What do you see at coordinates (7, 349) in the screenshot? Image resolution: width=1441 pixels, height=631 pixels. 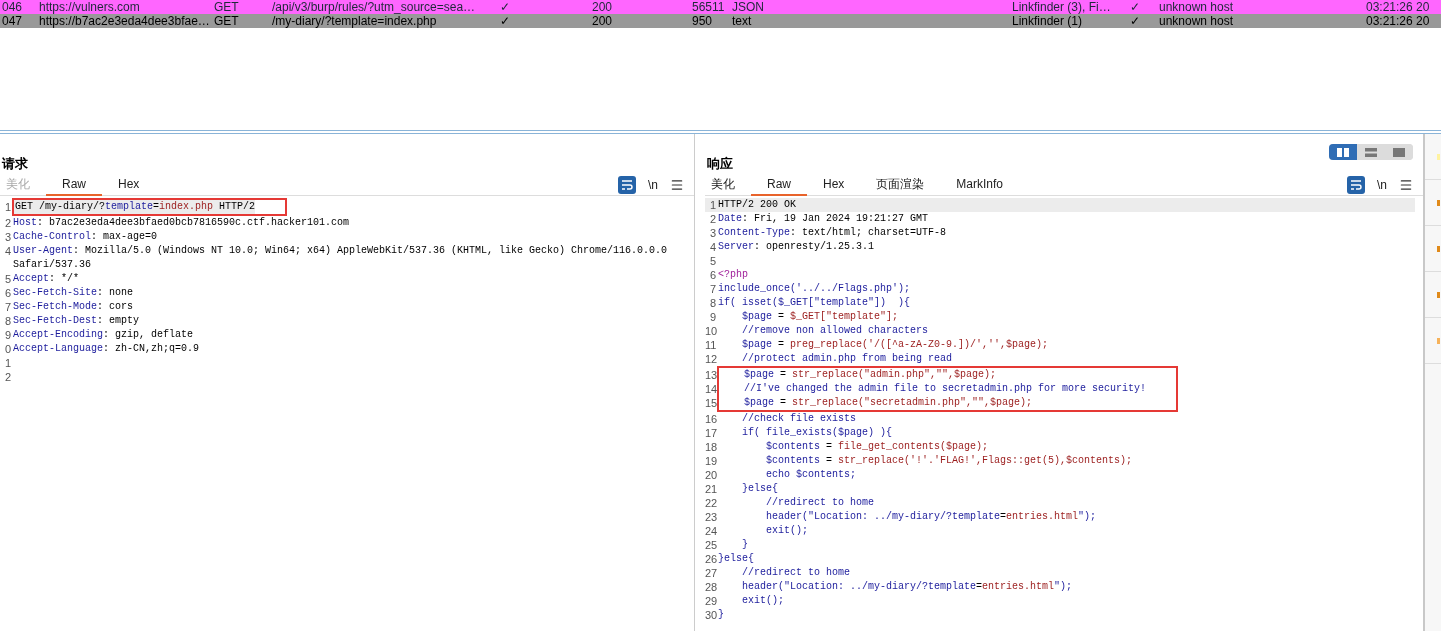 I see `line-number: 0` at bounding box center [7, 349].